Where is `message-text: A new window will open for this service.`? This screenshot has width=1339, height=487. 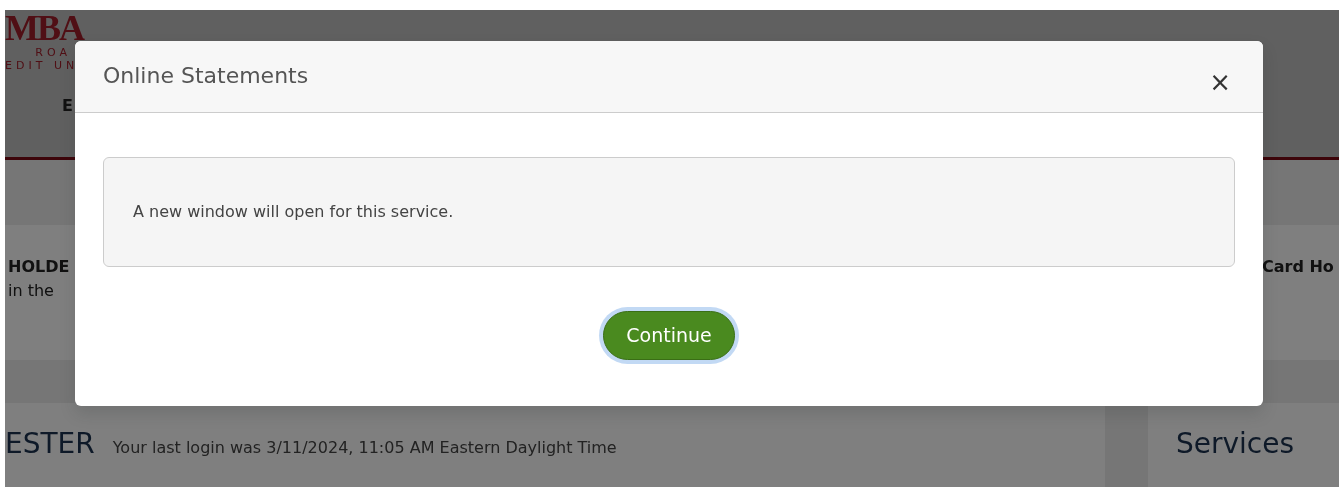 message-text: A new window will open for this service. is located at coordinates (293, 212).